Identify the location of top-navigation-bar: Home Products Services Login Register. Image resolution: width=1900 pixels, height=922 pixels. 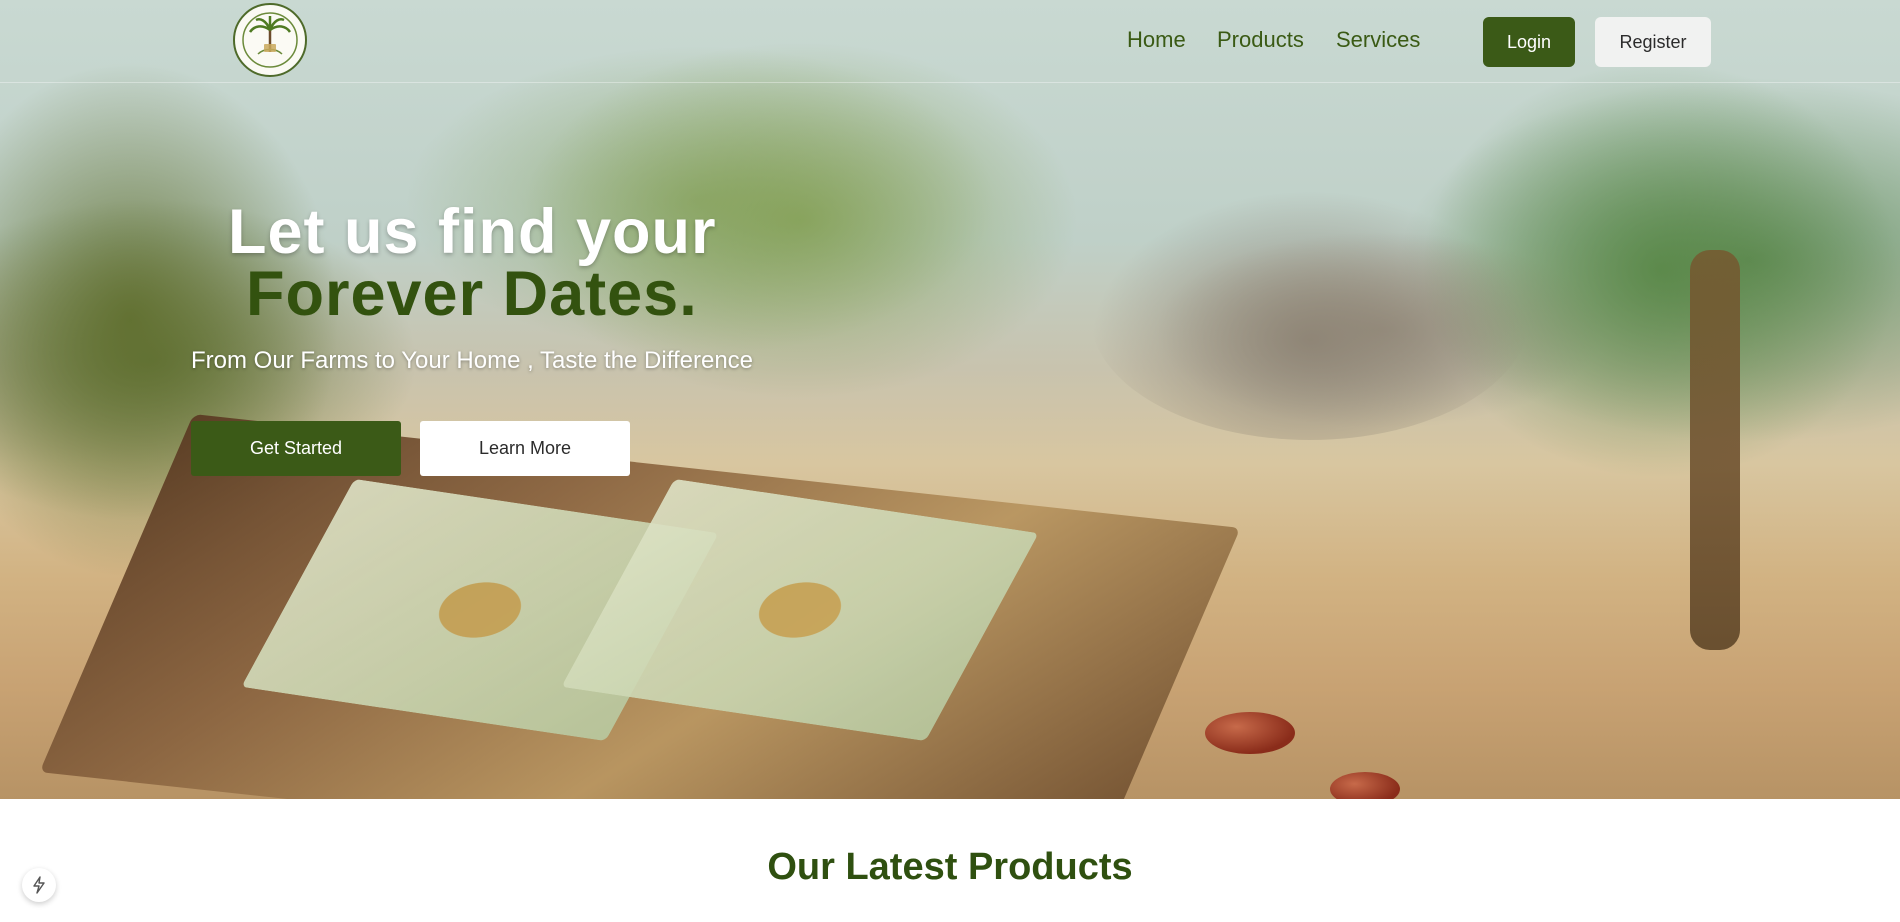
(950, 41).